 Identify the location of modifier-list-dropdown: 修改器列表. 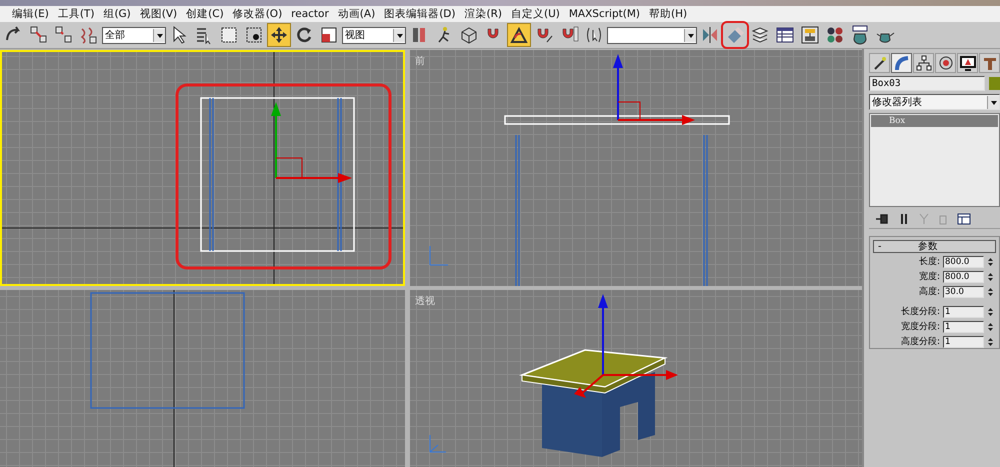
(934, 102).